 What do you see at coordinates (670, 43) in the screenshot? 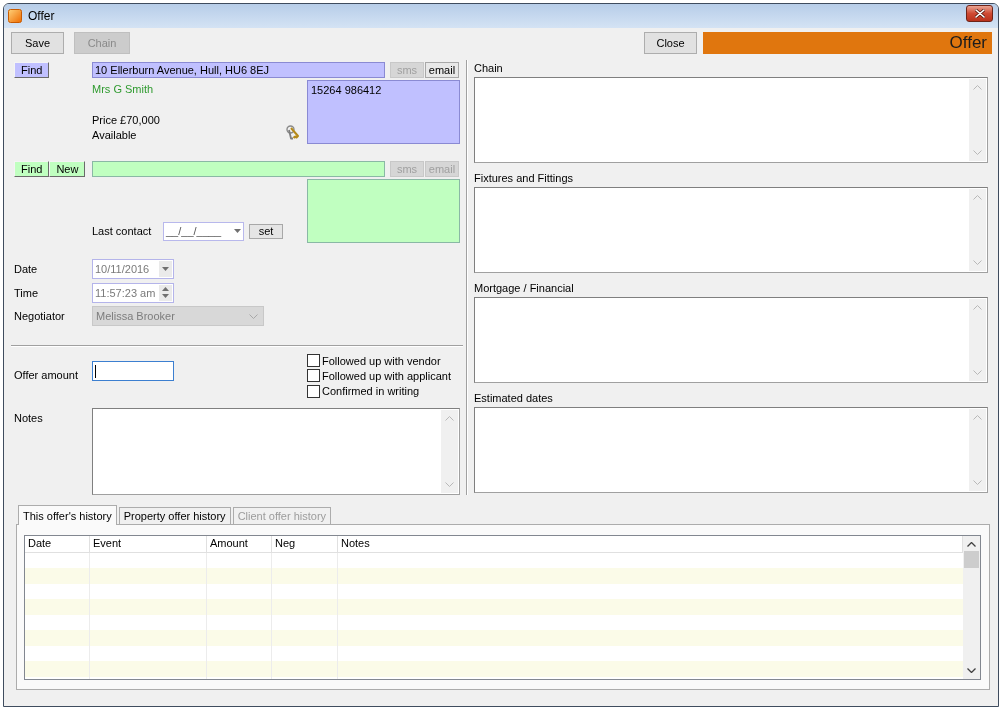
I see `close-button: Close` at bounding box center [670, 43].